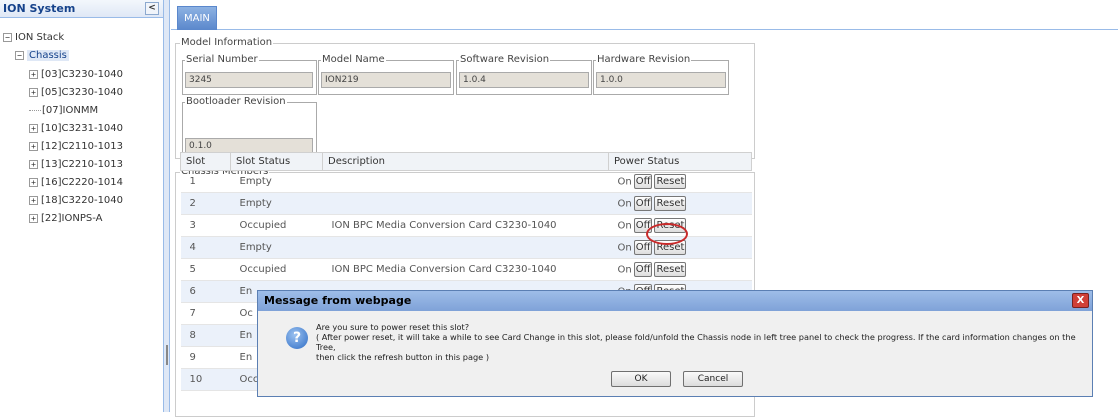  What do you see at coordinates (675, 301) in the screenshot?
I see `dialog-title-bar: Message from webpage X` at bounding box center [675, 301].